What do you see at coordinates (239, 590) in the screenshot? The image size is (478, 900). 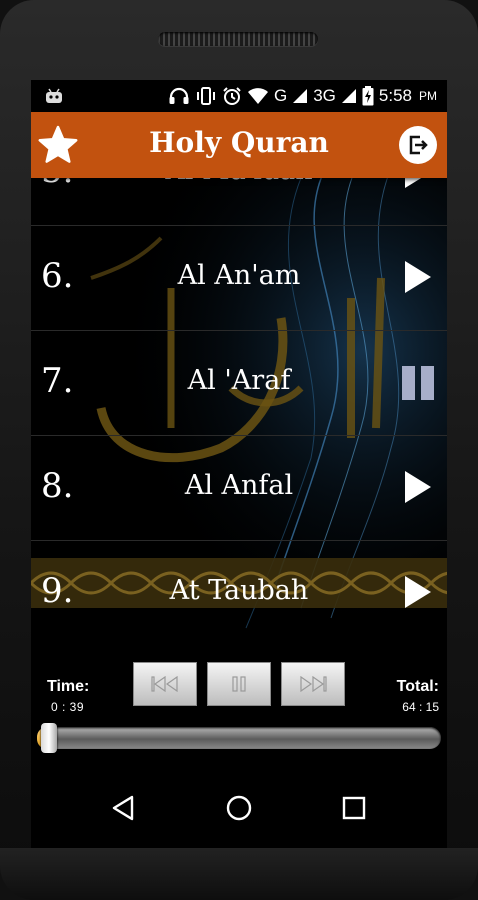 I see `surah-name: At Taubah` at bounding box center [239, 590].